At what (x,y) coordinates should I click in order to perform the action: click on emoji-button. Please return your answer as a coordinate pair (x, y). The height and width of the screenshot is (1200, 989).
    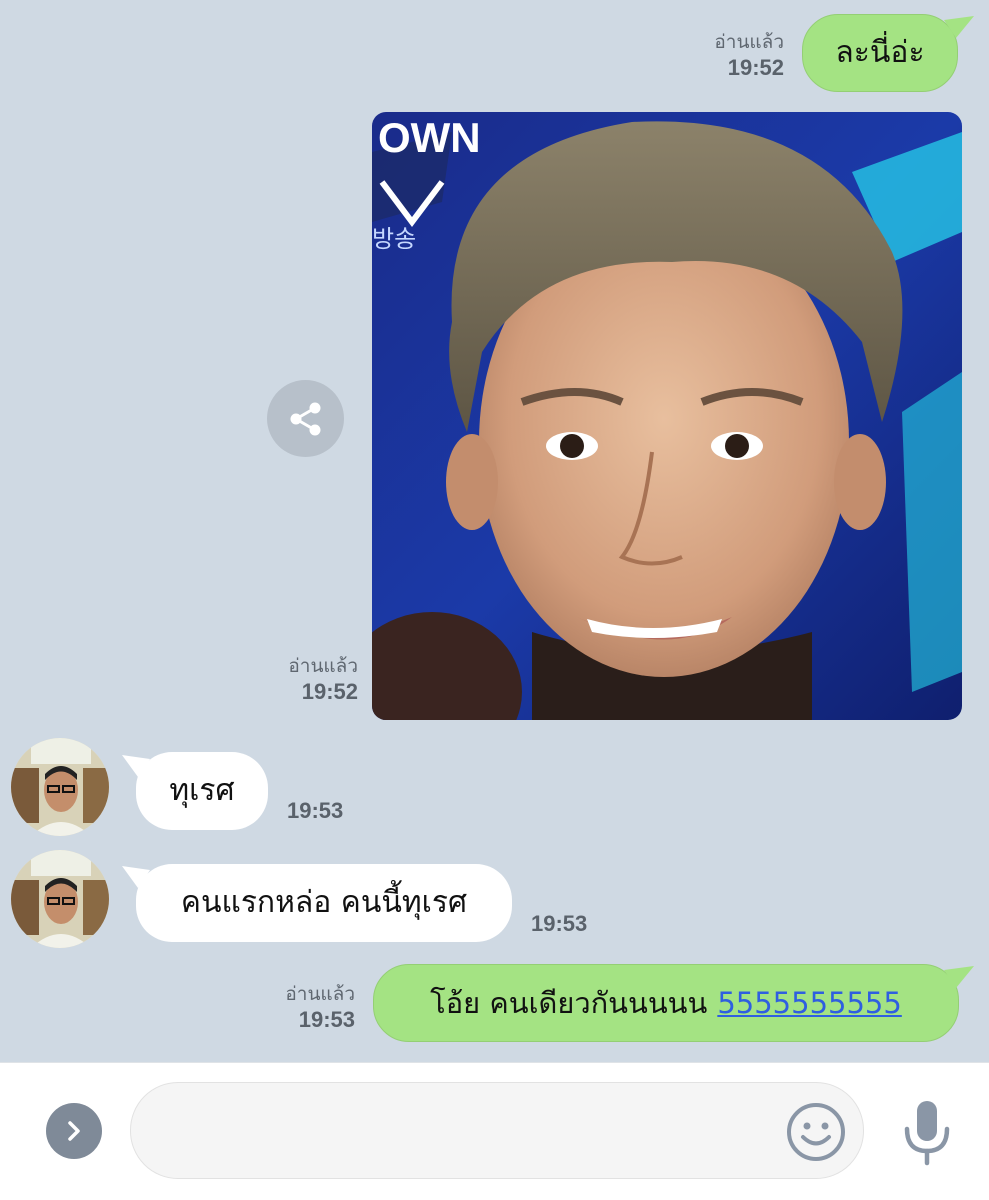
    Looking at the image, I should click on (816, 1132).